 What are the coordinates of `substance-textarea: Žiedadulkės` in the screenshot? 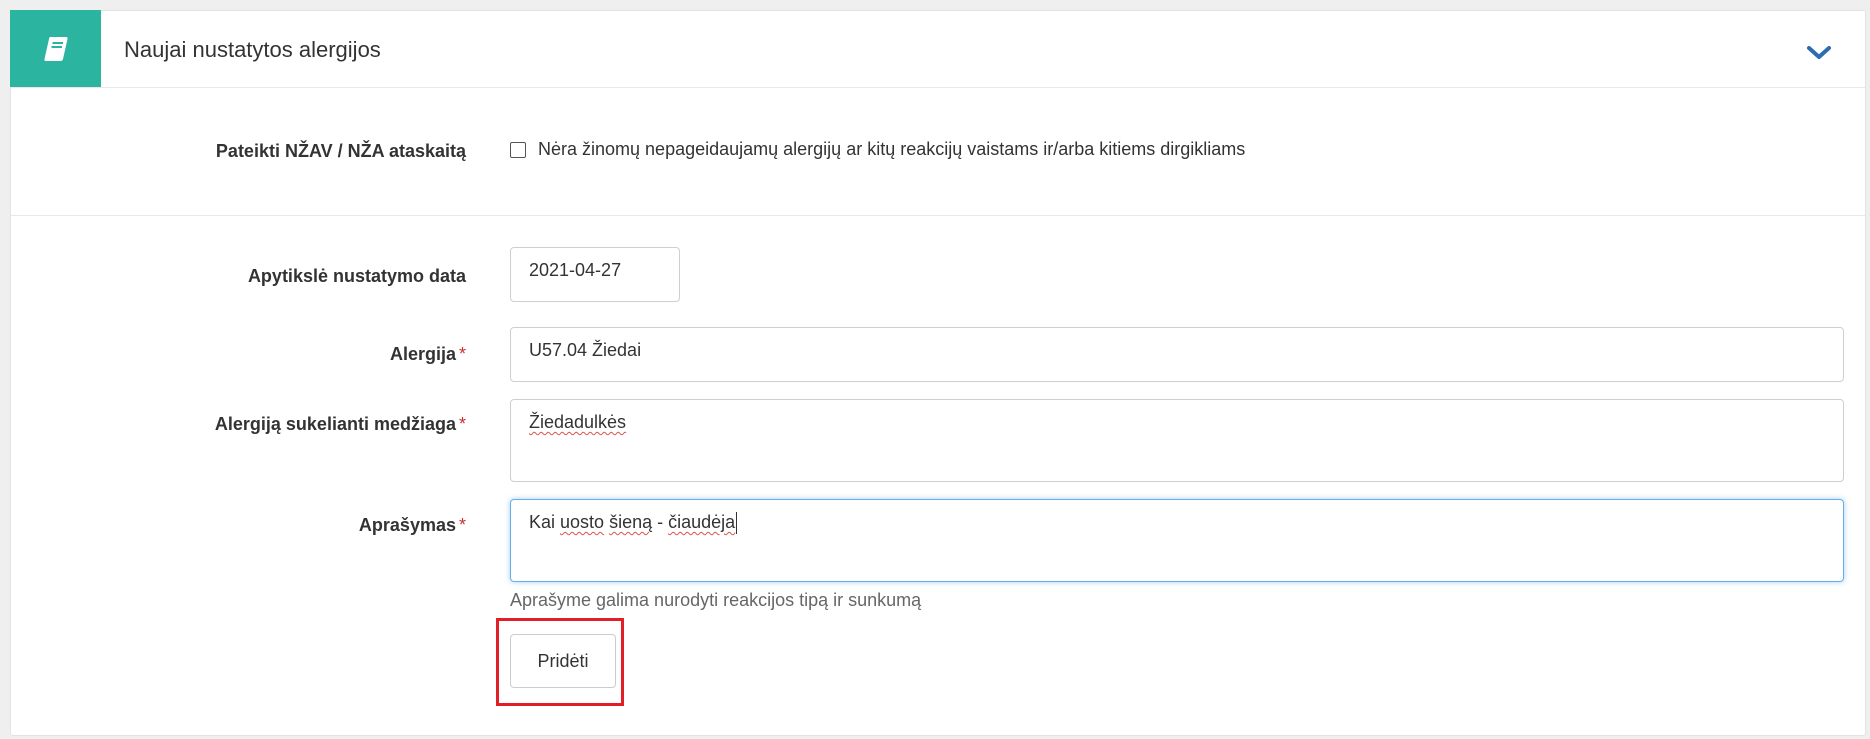 It's located at (1177, 440).